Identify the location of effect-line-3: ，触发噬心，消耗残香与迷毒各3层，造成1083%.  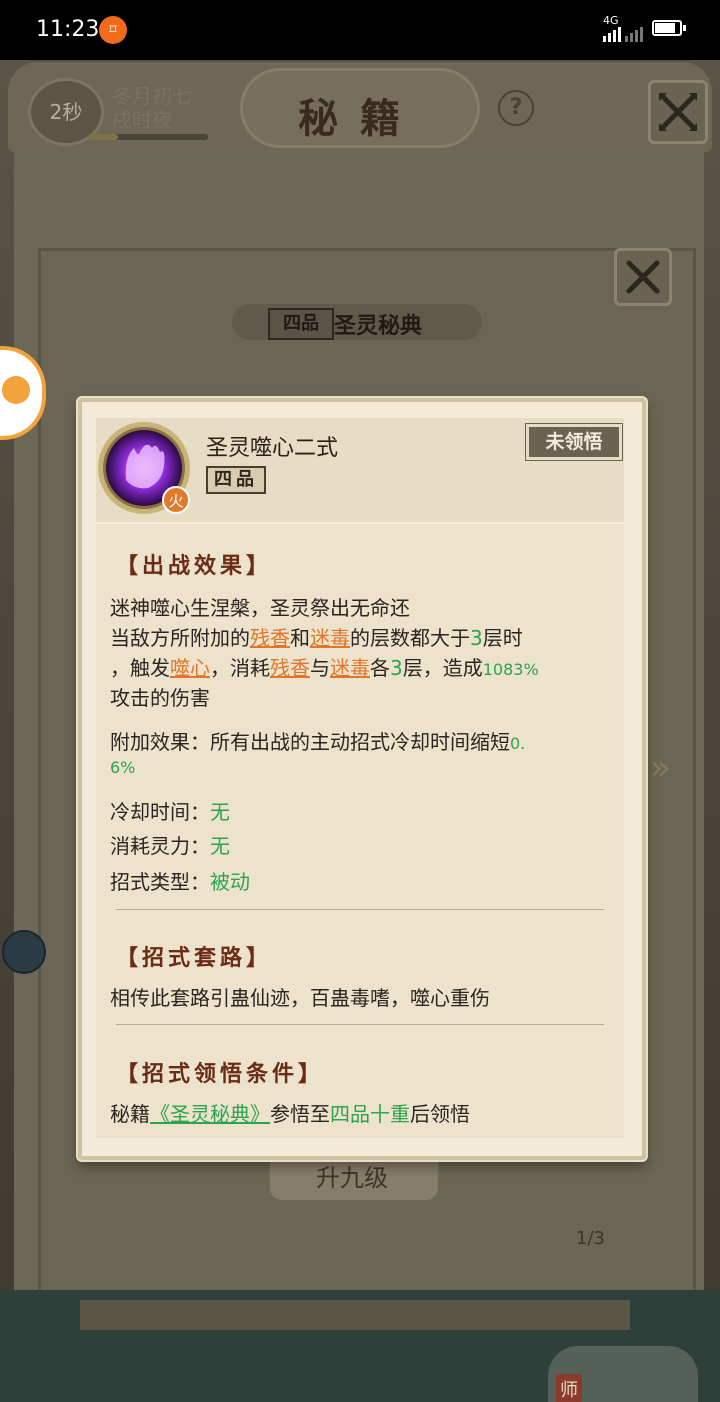
(324, 668).